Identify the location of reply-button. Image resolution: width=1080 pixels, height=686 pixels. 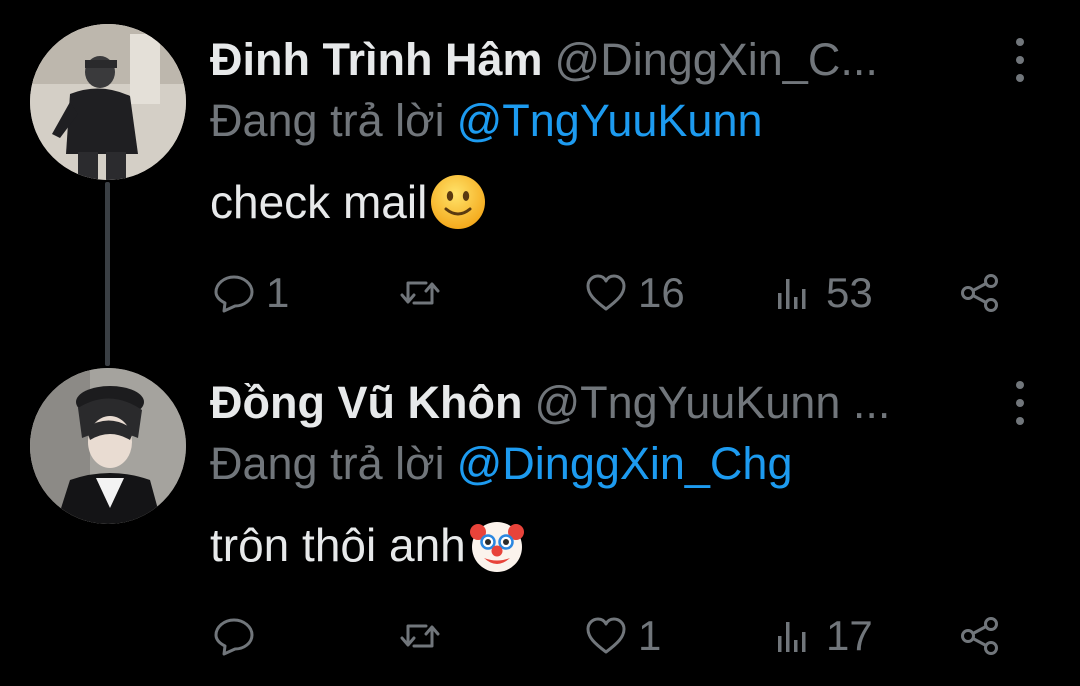
(239, 636).